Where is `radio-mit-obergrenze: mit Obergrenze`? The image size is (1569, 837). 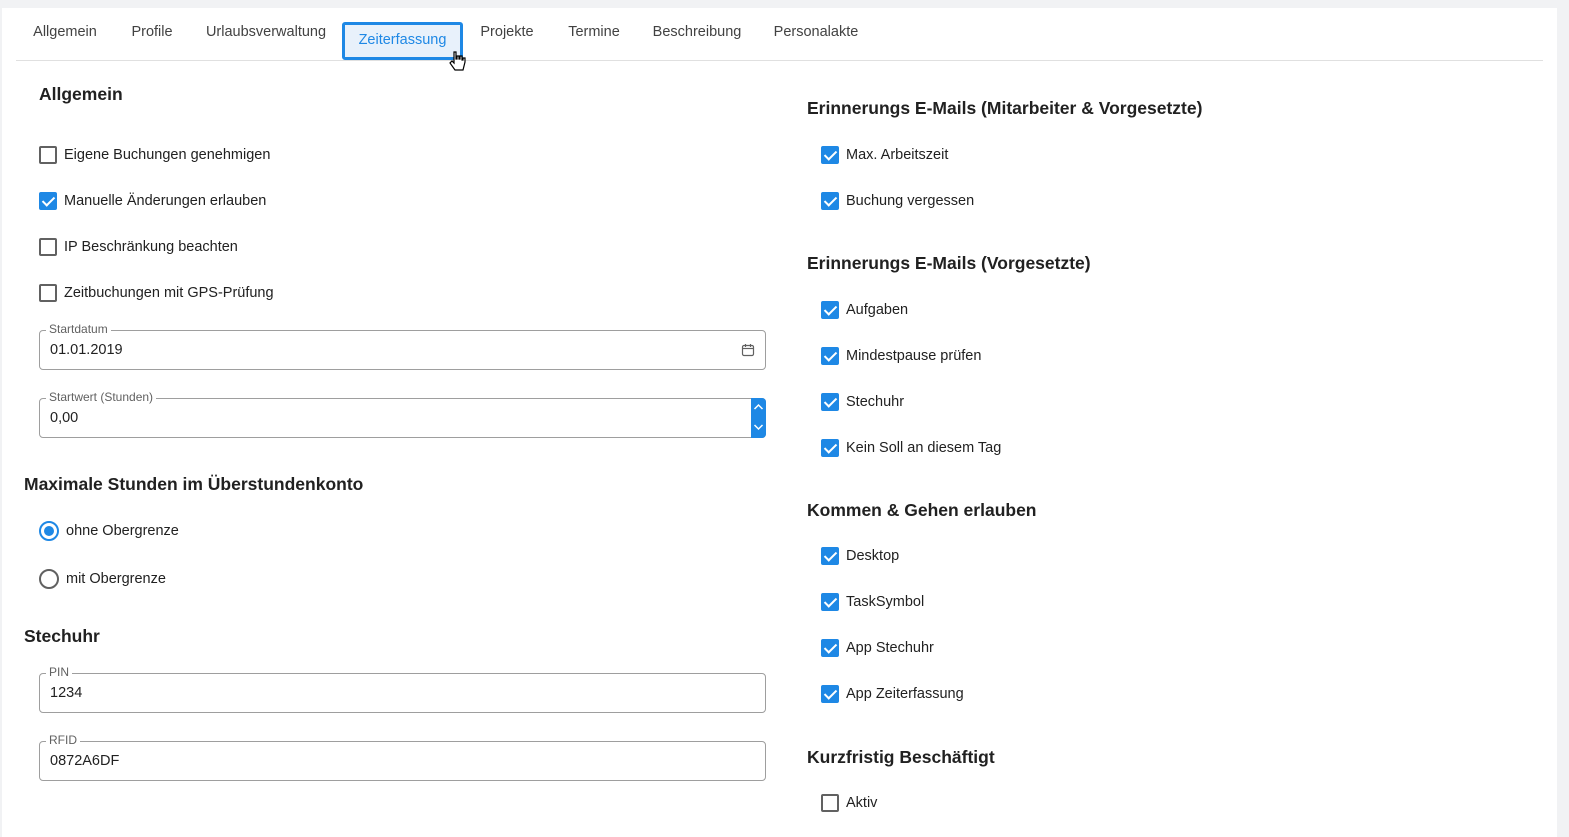 radio-mit-obergrenze: mit Obergrenze is located at coordinates (102, 579).